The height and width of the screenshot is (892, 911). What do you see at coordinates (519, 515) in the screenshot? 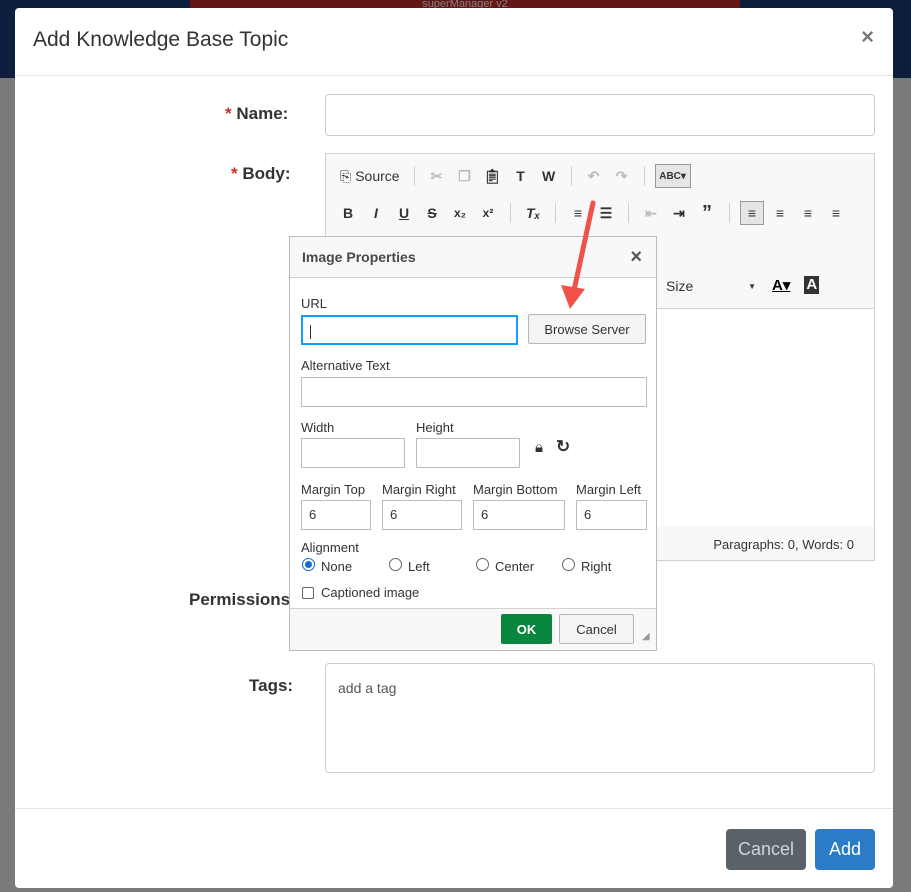
I see `margin-bottom-input: 6` at bounding box center [519, 515].